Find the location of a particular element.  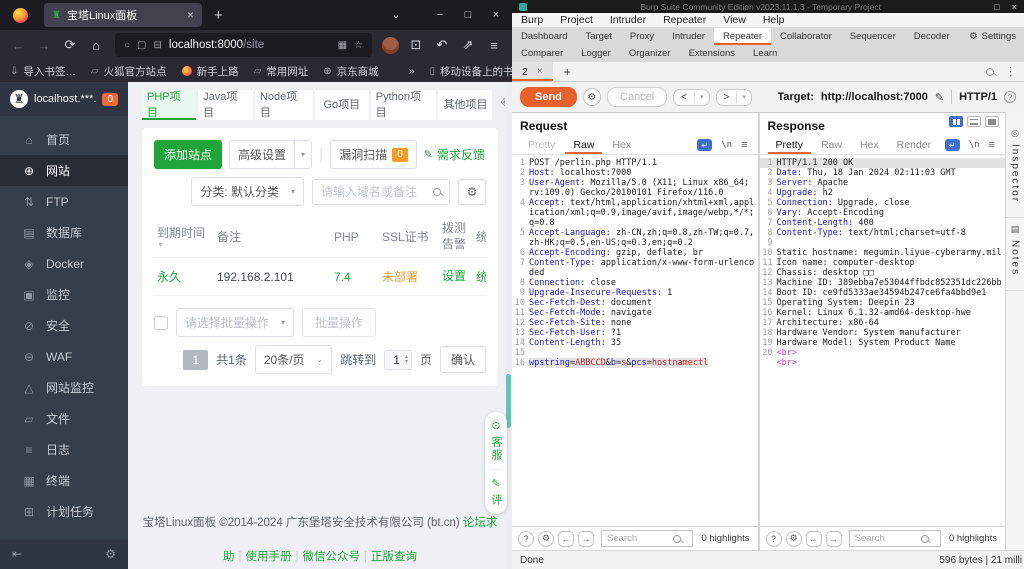

next-match-icon: → is located at coordinates (586, 538).